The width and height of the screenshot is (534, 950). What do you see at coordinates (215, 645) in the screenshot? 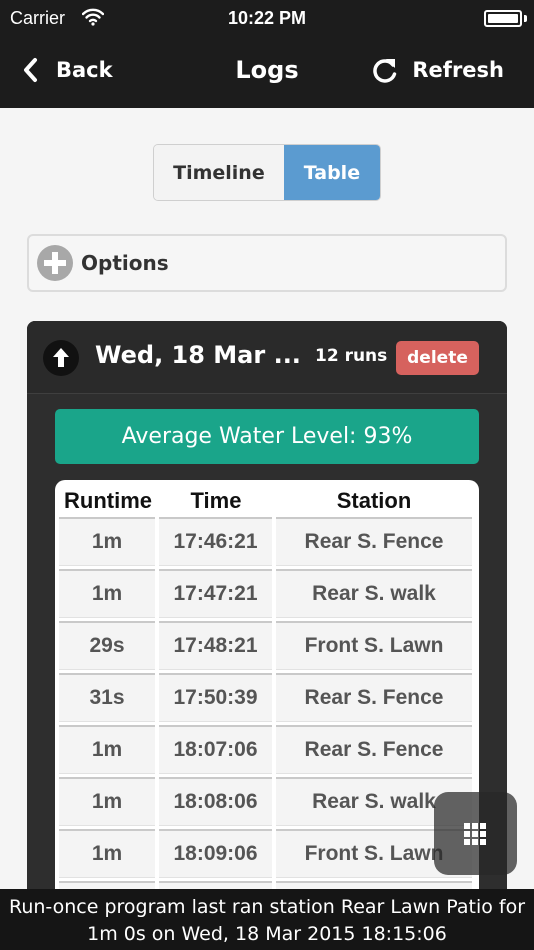
I see `row-time-cell: 17:48:21` at bounding box center [215, 645].